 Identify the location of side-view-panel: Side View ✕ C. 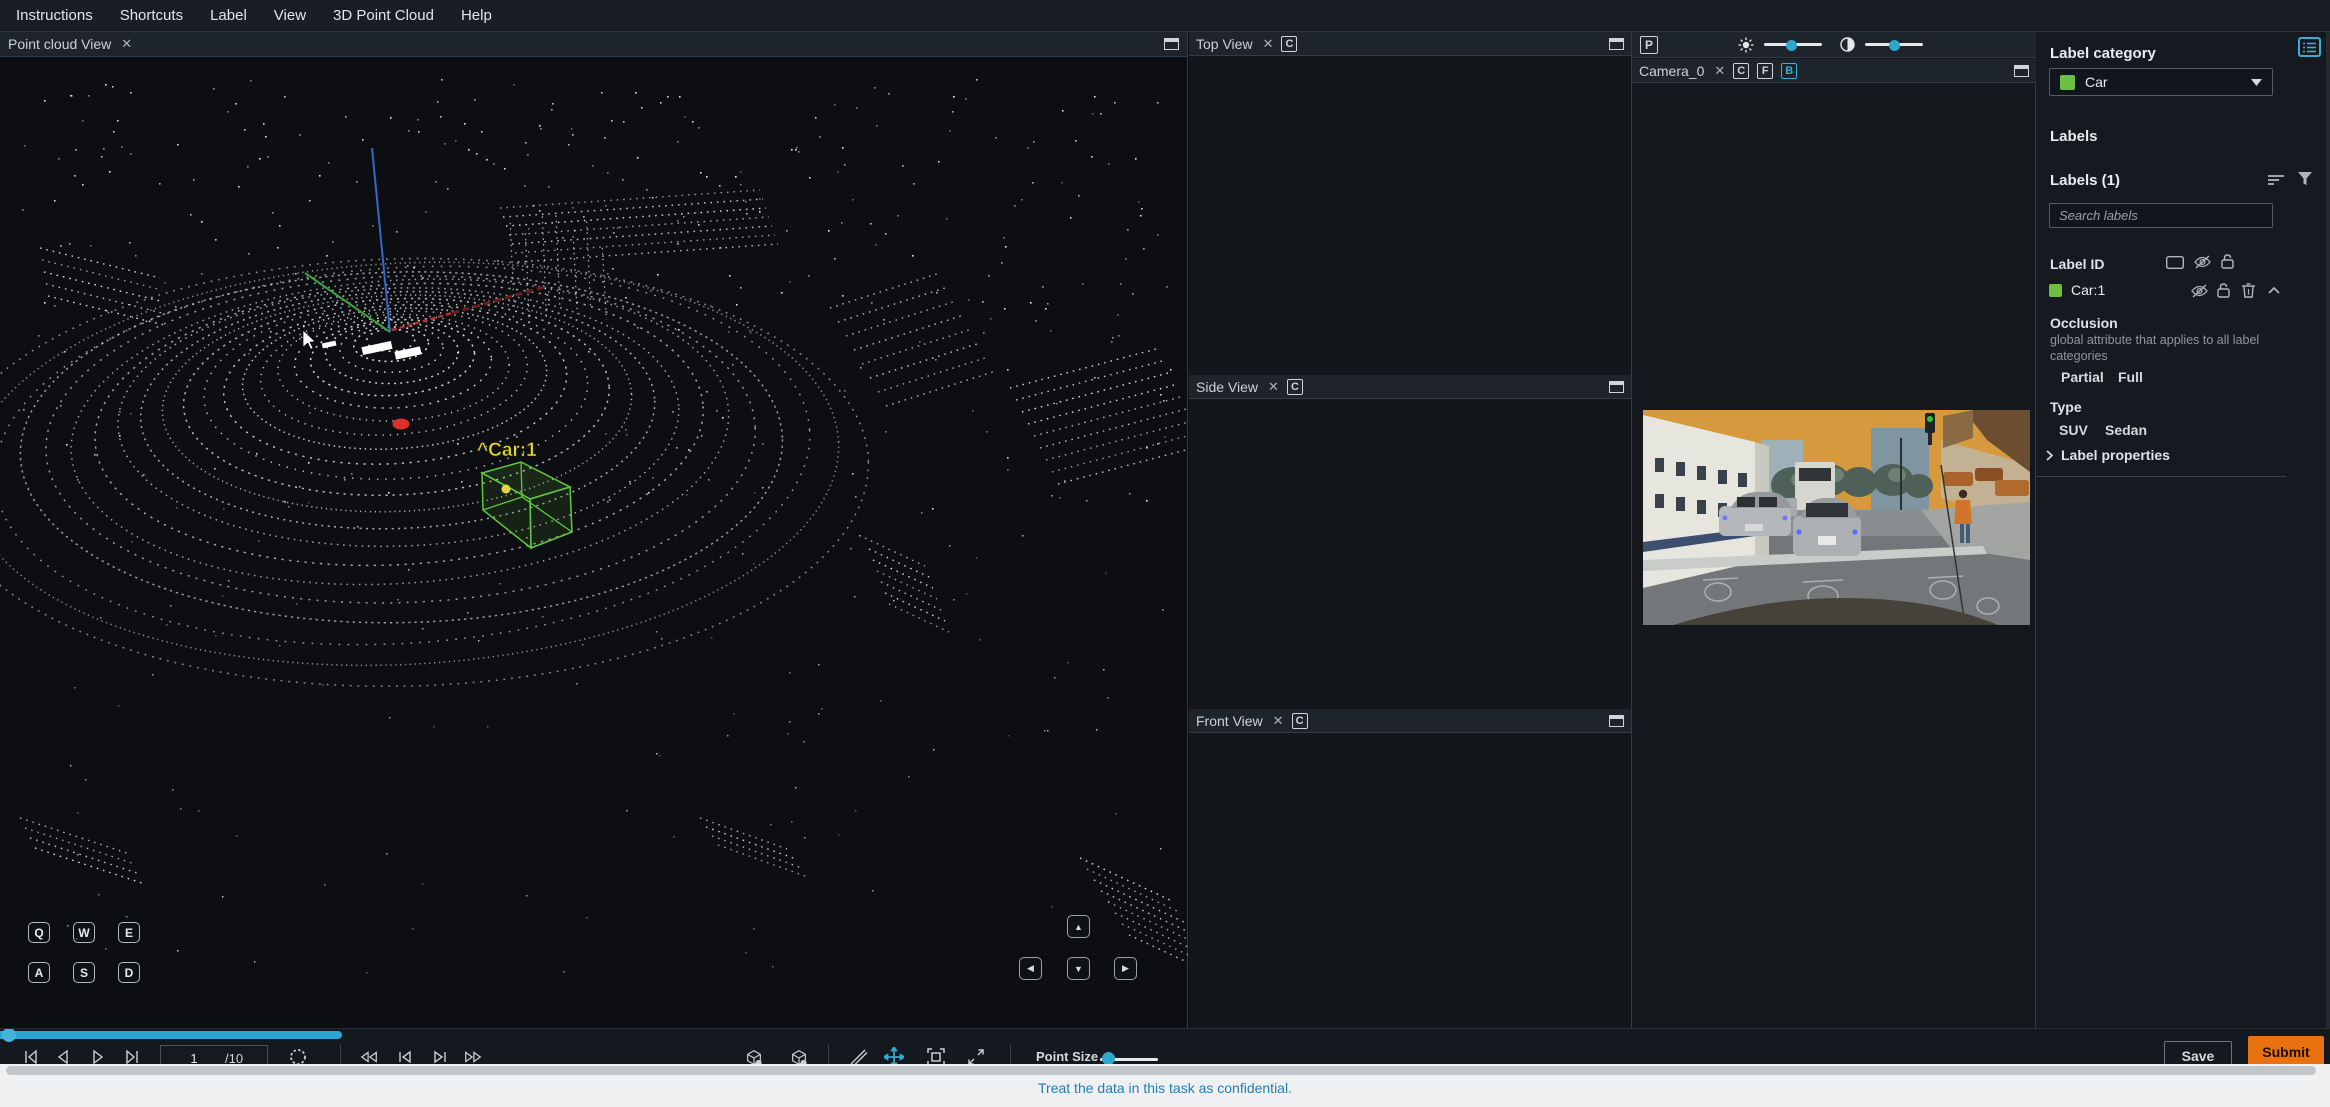
(1410, 542).